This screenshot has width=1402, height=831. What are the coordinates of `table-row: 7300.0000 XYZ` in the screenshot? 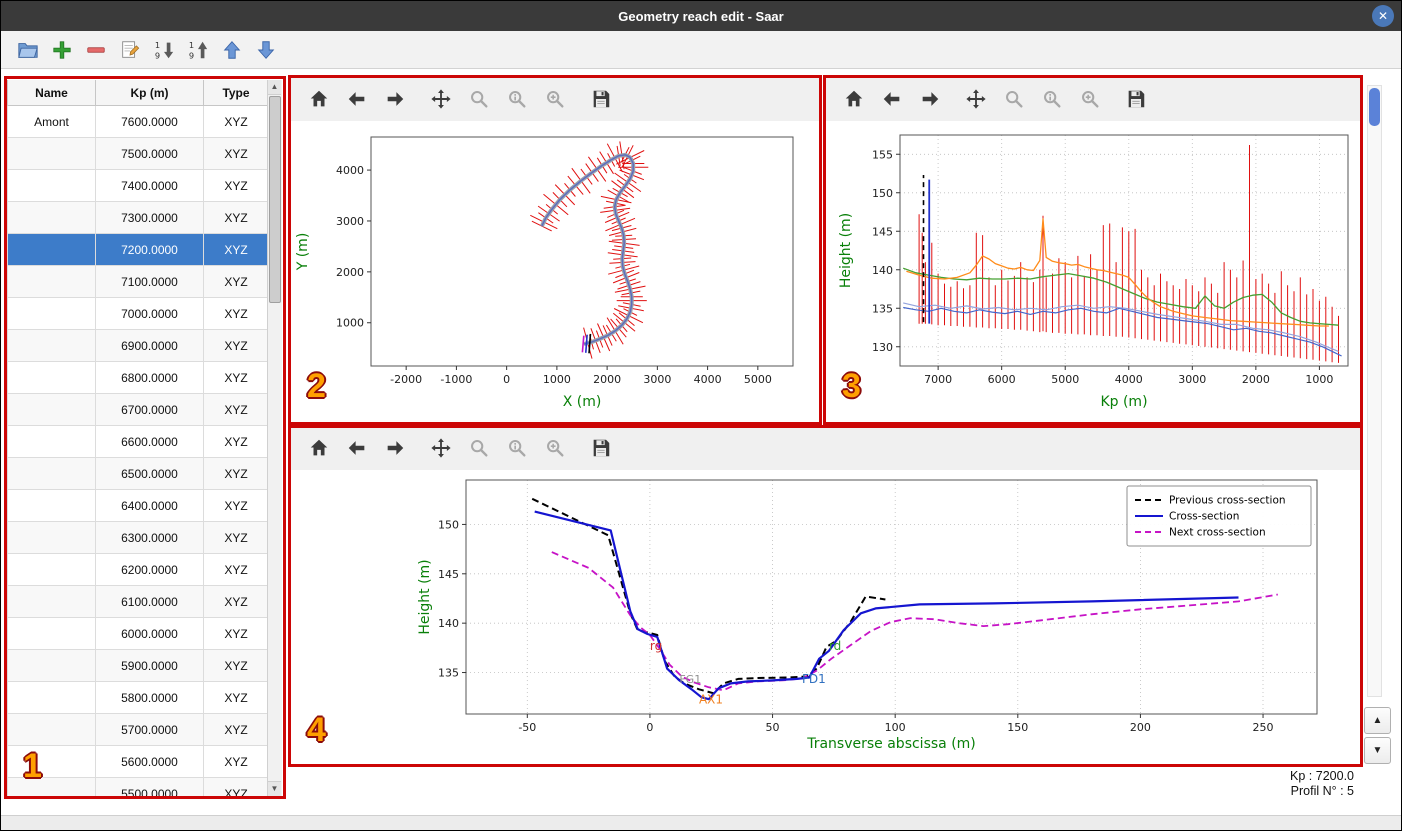 It's located at (138, 217).